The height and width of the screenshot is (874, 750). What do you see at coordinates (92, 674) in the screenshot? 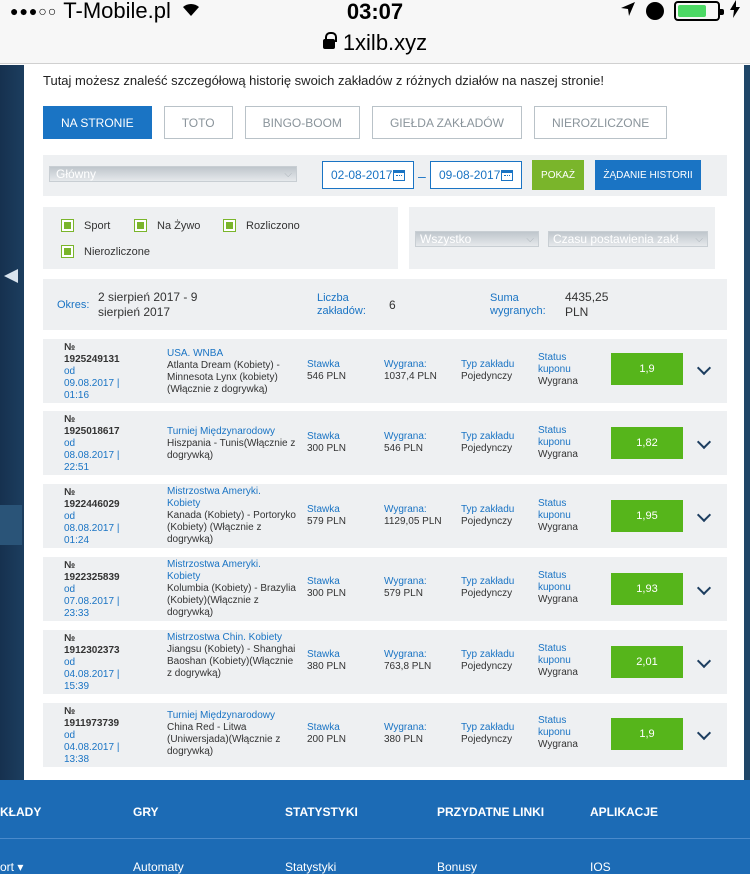
I see `bet-date: 04.08.2017 |` at bounding box center [92, 674].